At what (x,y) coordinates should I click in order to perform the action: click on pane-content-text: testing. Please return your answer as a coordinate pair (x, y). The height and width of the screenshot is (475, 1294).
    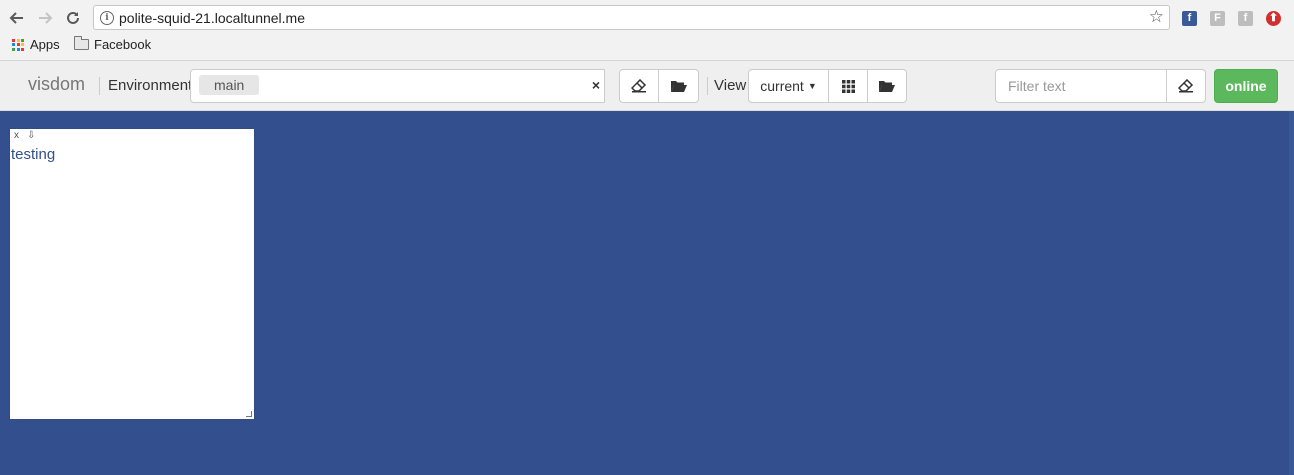
    Looking at the image, I should click on (33, 154).